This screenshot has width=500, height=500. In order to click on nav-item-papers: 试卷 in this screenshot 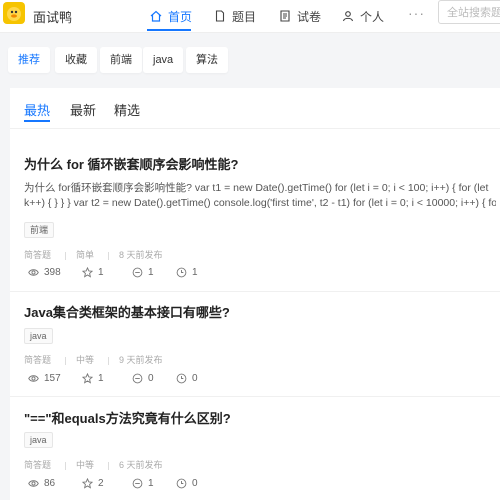, I will do `click(300, 16)`.